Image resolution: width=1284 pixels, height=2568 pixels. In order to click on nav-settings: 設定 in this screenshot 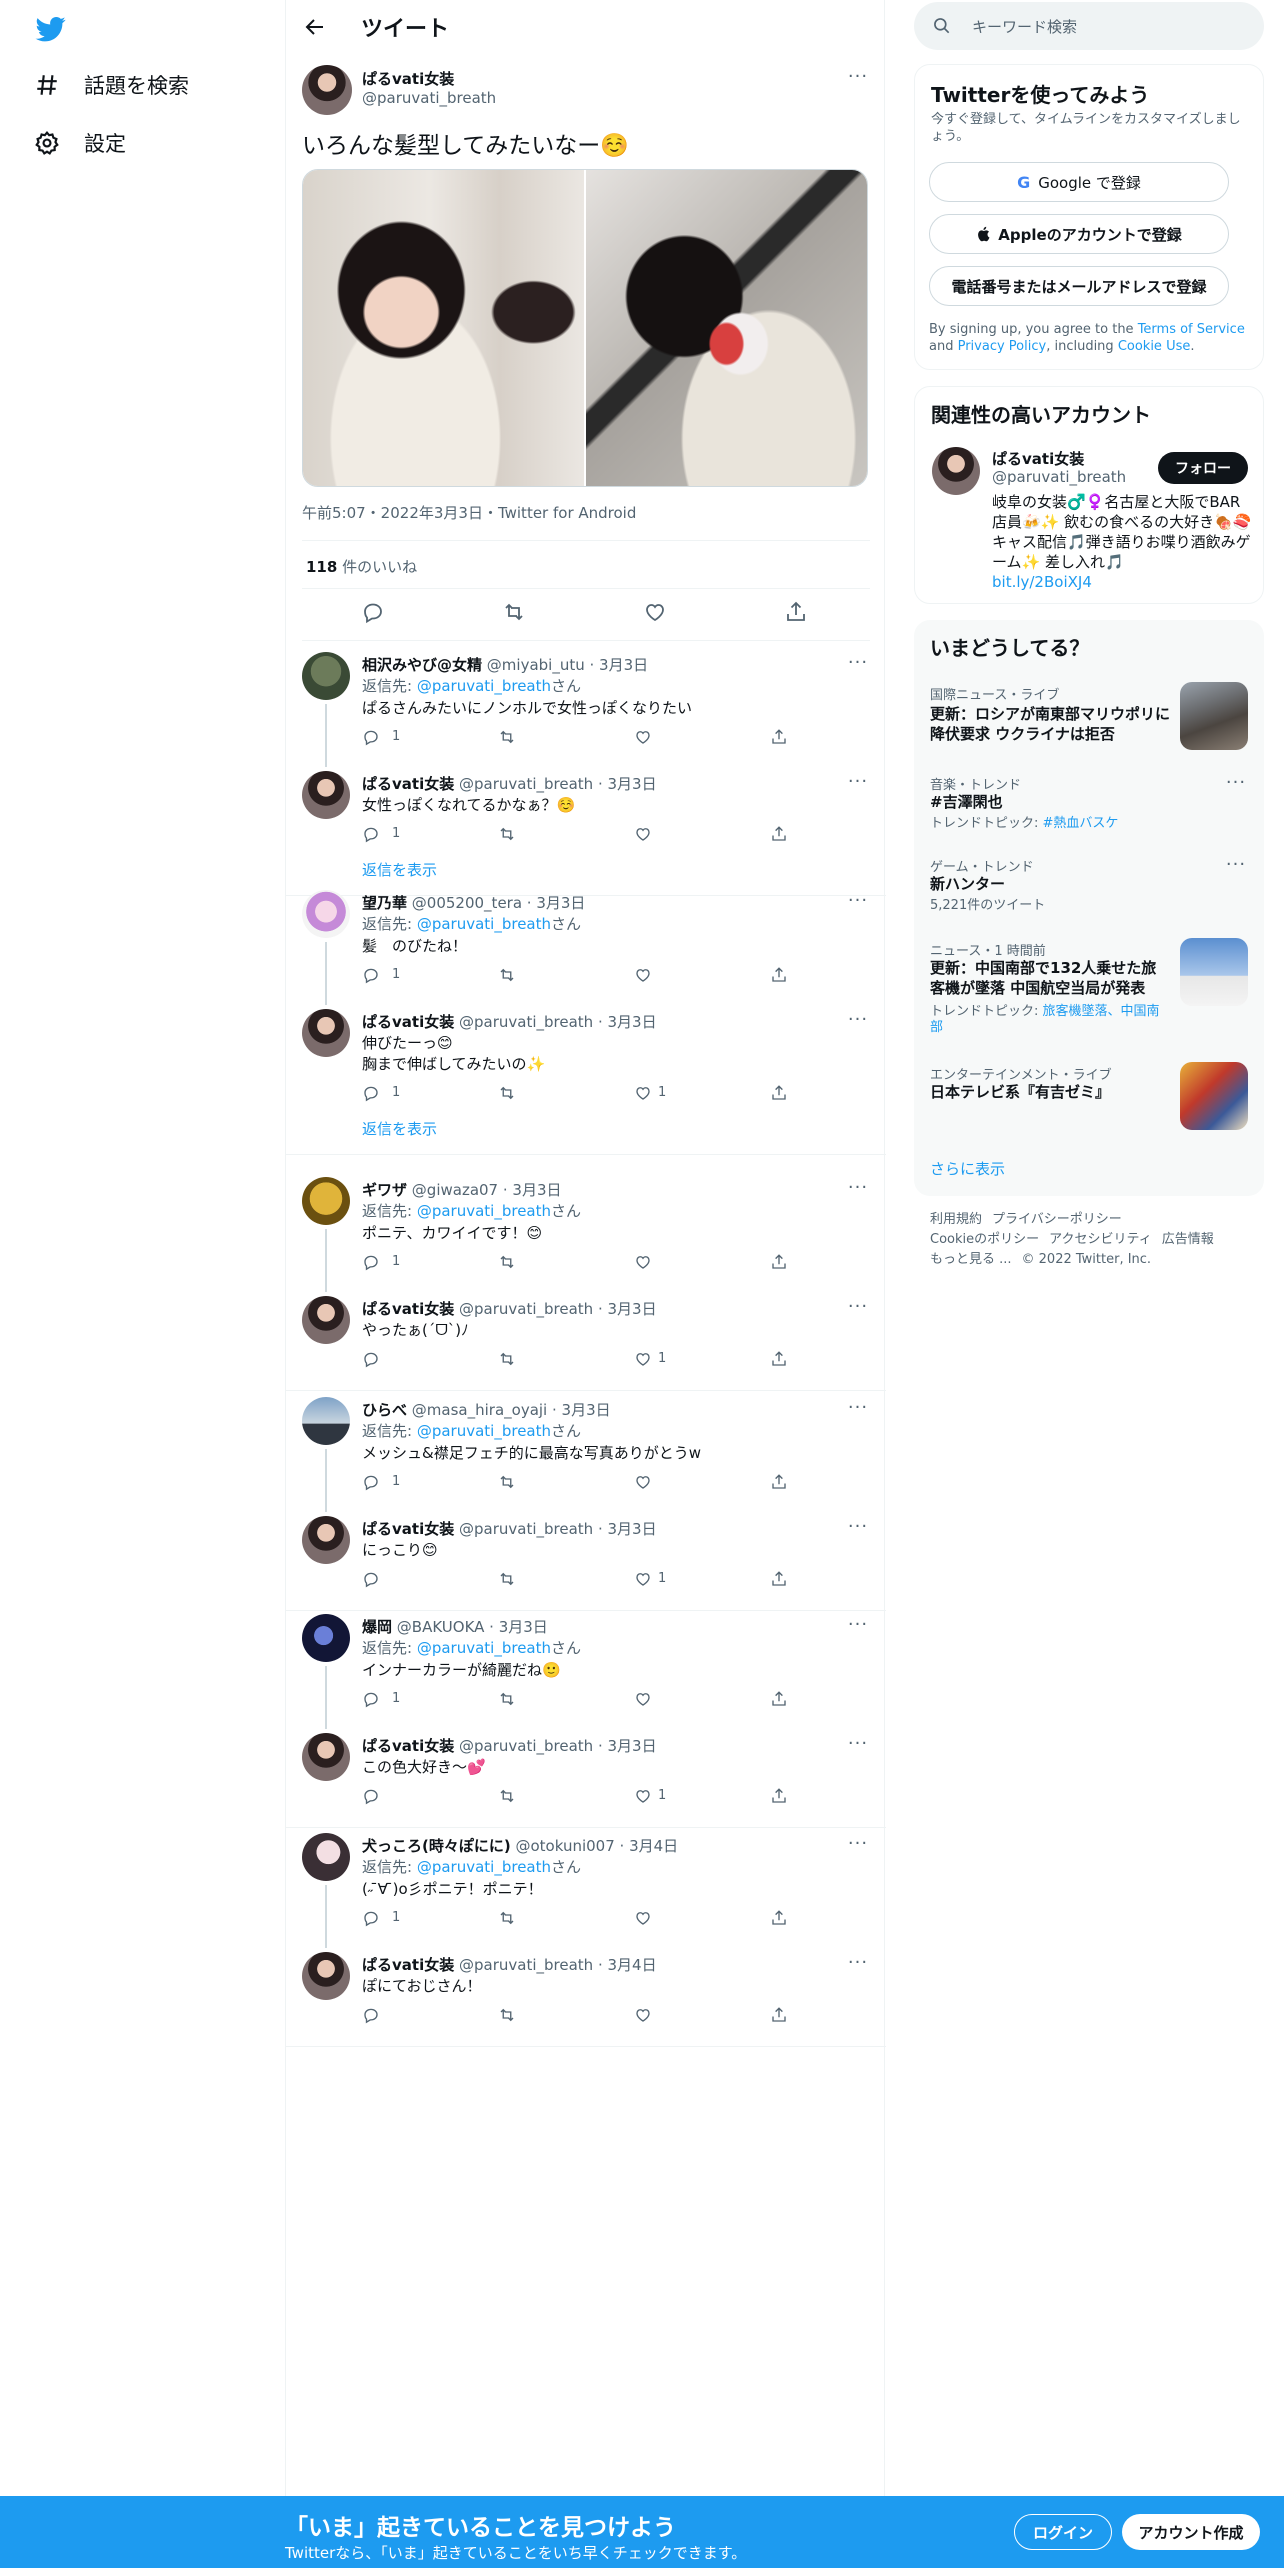, I will do `click(80, 143)`.